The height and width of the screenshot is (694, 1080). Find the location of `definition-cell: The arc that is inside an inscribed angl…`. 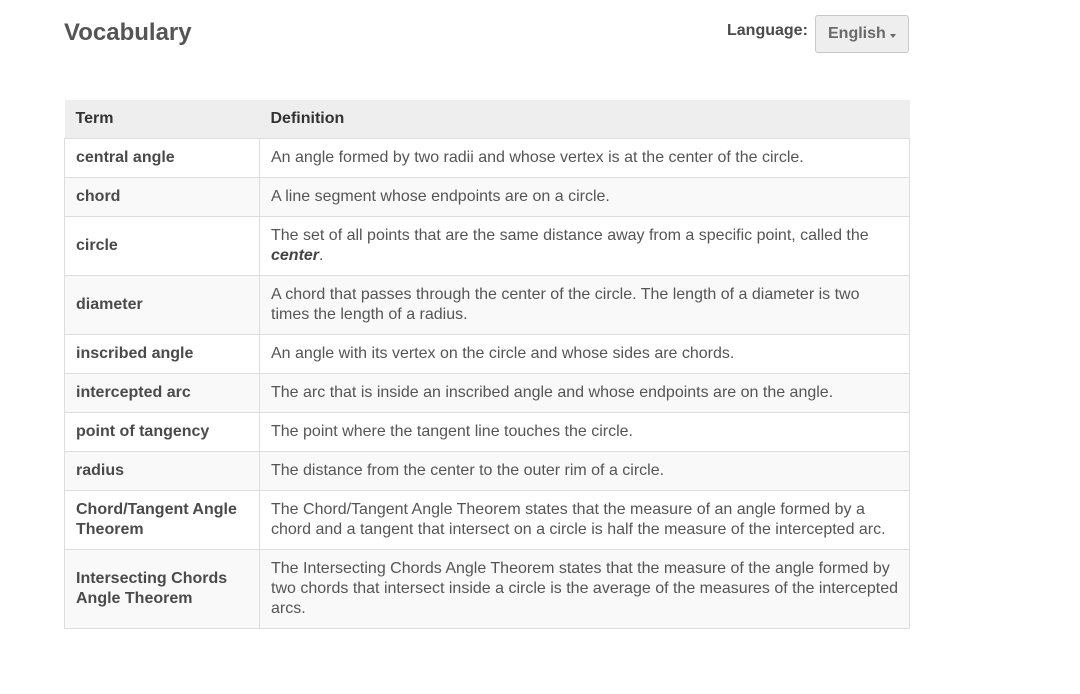

definition-cell: The arc that is inside an inscribed angl… is located at coordinates (584, 393).